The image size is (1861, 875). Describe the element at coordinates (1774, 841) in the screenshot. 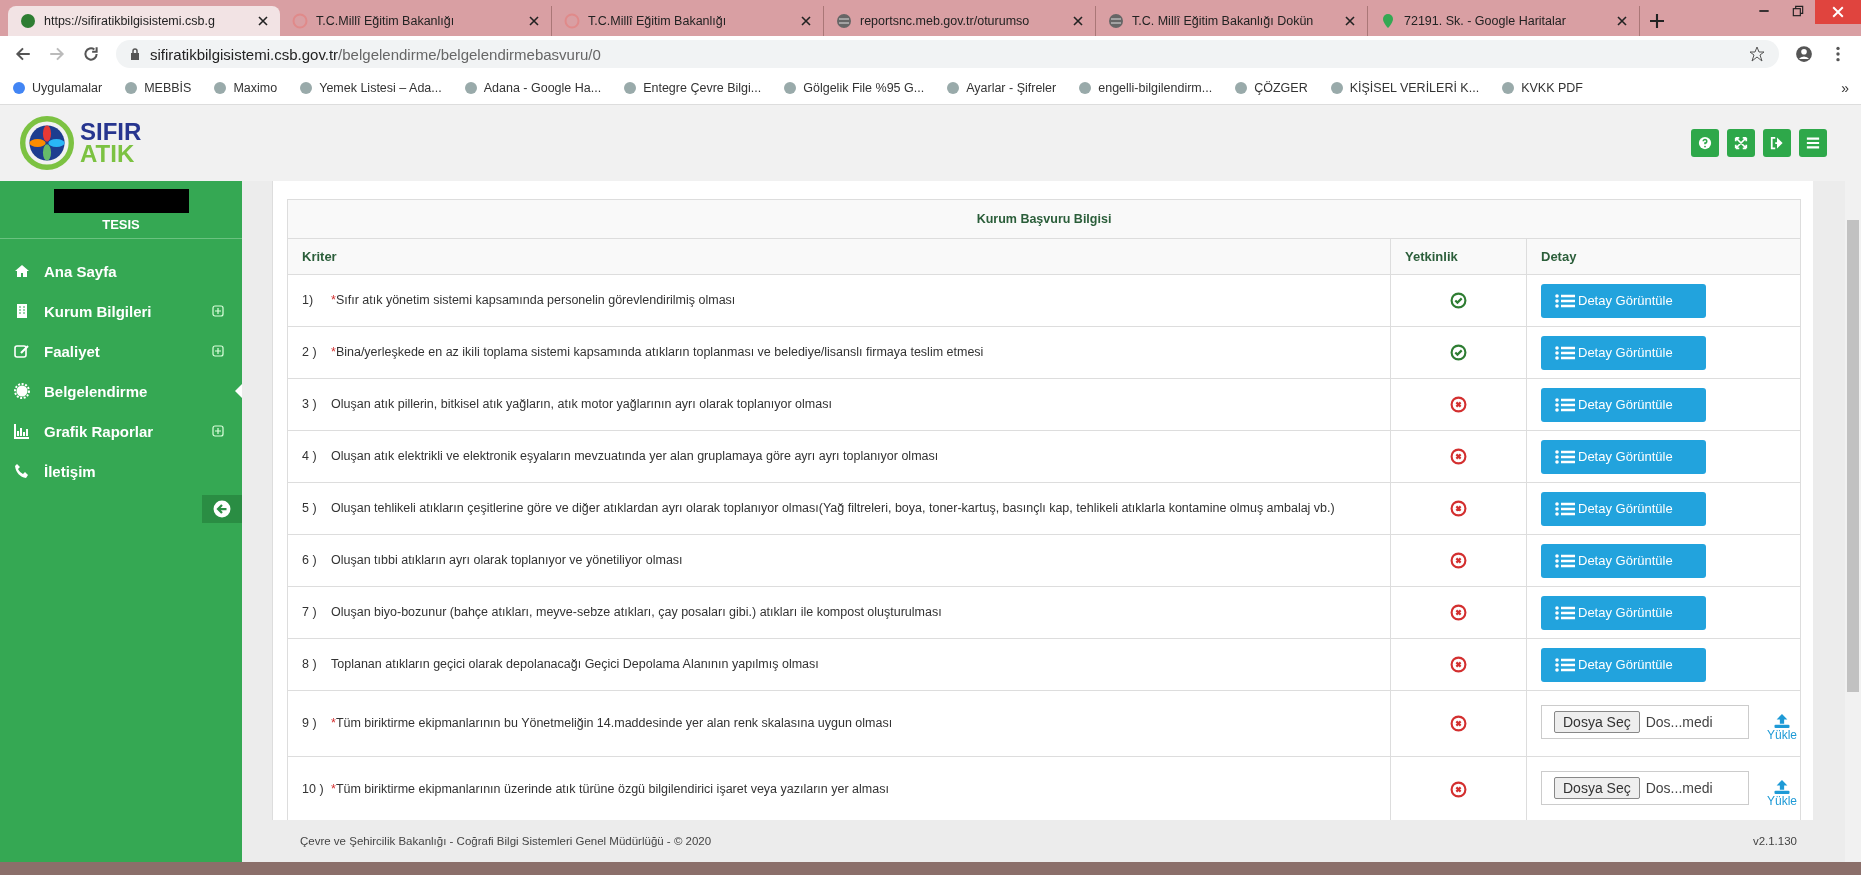

I see `version-text: v2.1.130` at that location.